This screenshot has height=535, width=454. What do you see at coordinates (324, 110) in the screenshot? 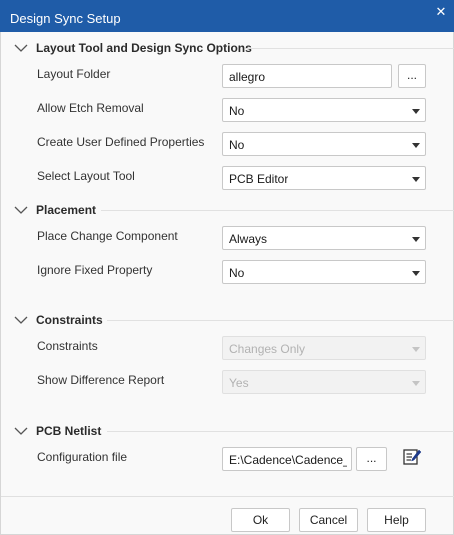
I see `allow-etch-select: No` at bounding box center [324, 110].